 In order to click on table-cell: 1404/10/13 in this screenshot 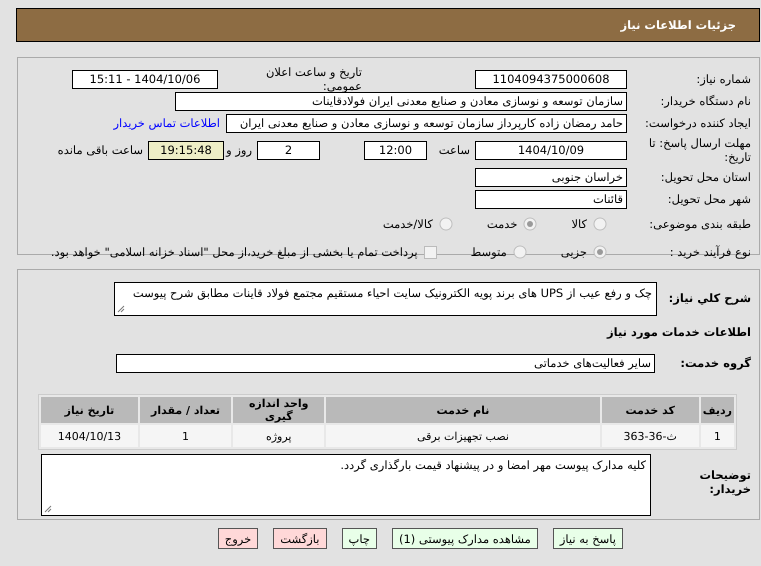, I will do `click(89, 436)`.